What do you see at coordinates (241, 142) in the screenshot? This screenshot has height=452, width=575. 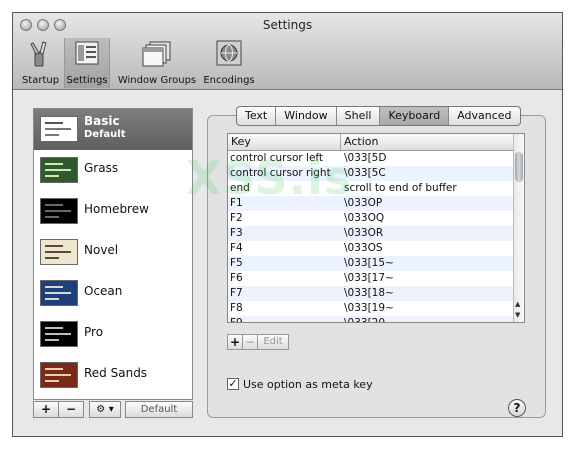 I see `column-header-key: Key` at bounding box center [241, 142].